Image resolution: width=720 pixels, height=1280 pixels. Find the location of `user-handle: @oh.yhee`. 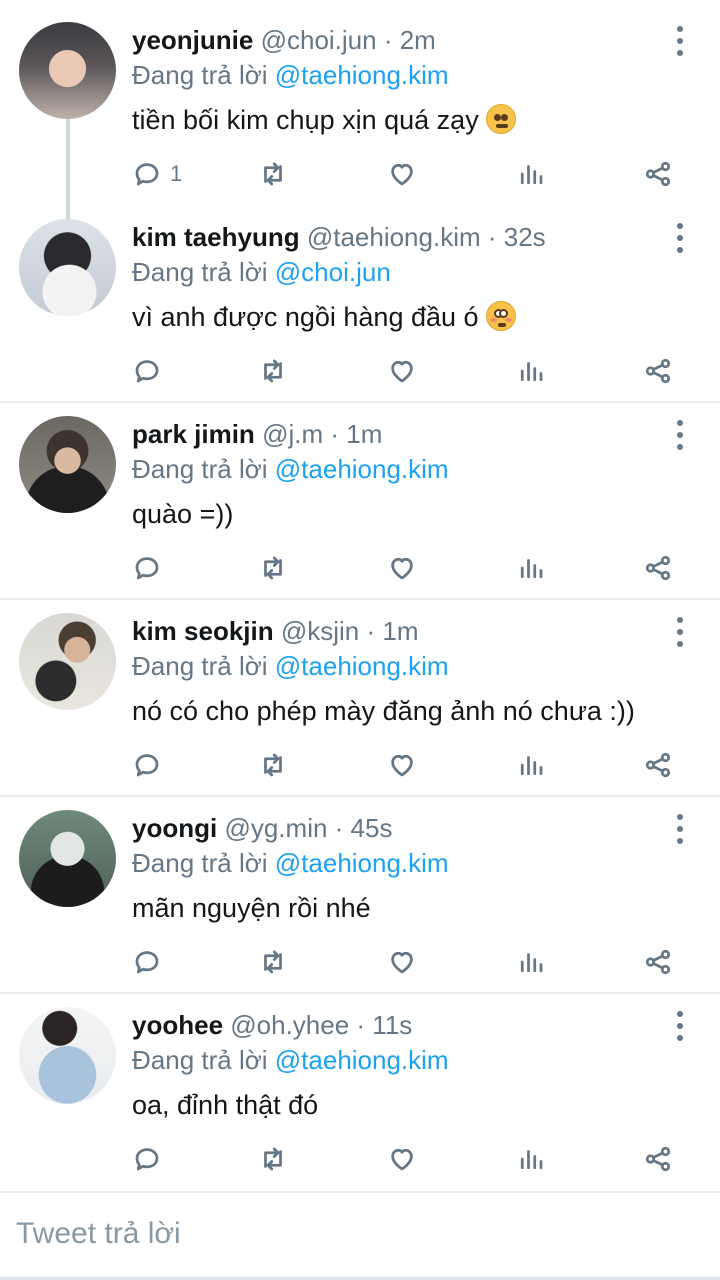

user-handle: @oh.yhee is located at coordinates (289, 1025).